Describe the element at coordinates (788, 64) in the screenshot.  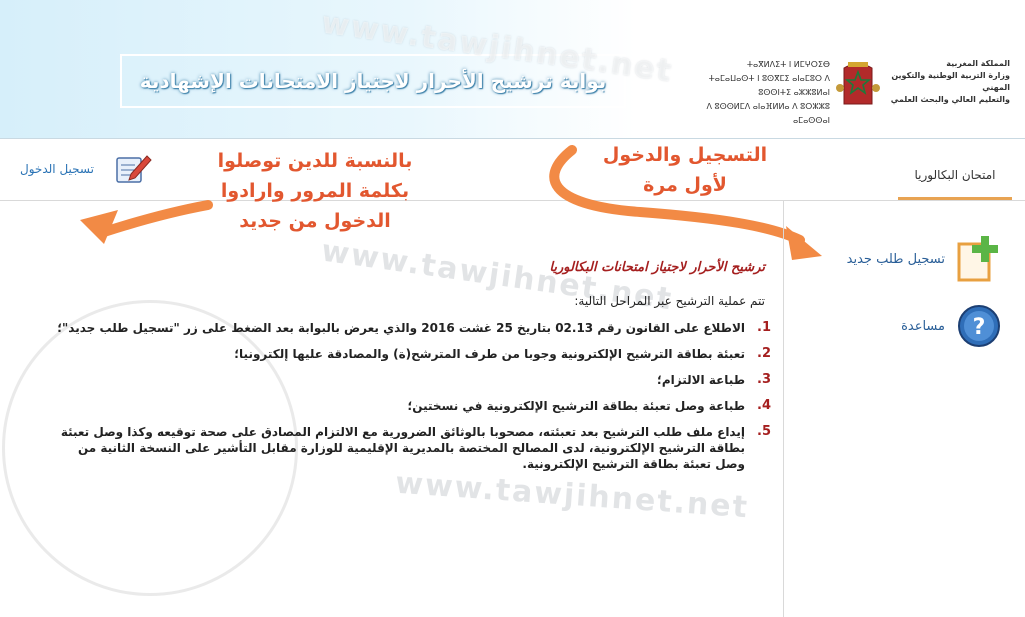
I see `tifinagh-line: ⵜⴰⴳⵍⴷⵉⵜ ⵏ ⵍⵎⵖⵔⵉⴱ` at that location.